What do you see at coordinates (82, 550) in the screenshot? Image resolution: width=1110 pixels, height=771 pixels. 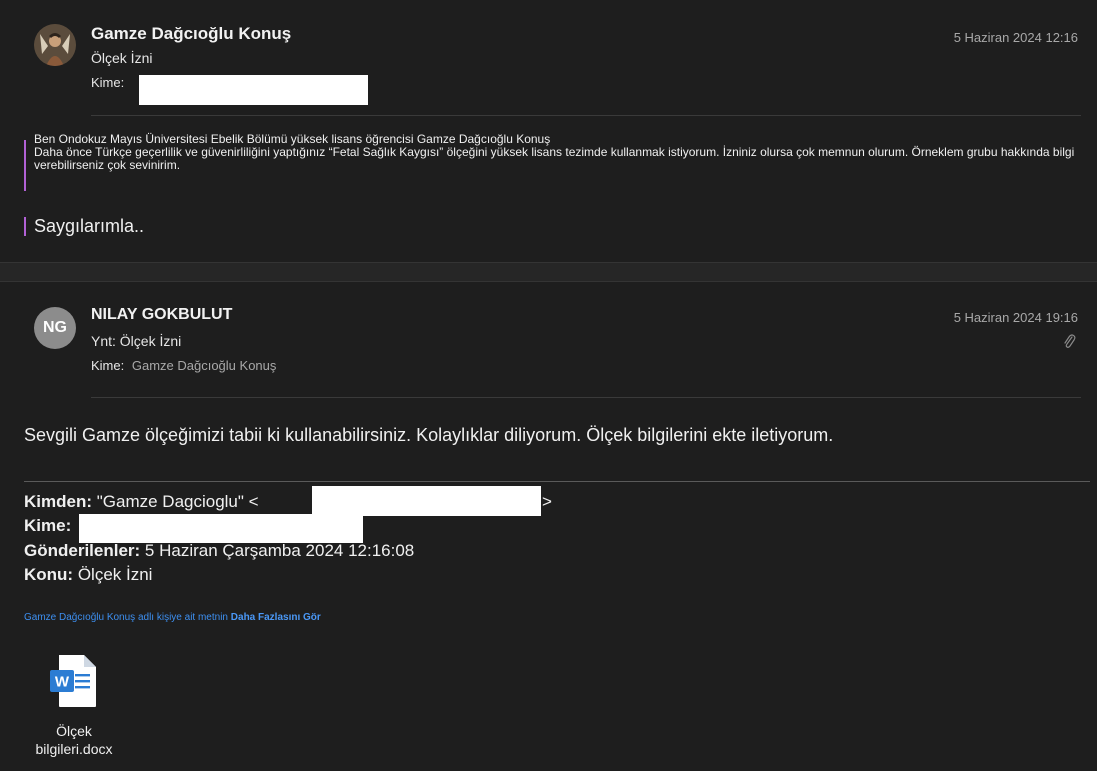 I see `sent-label: Gönderilenler:` at bounding box center [82, 550].